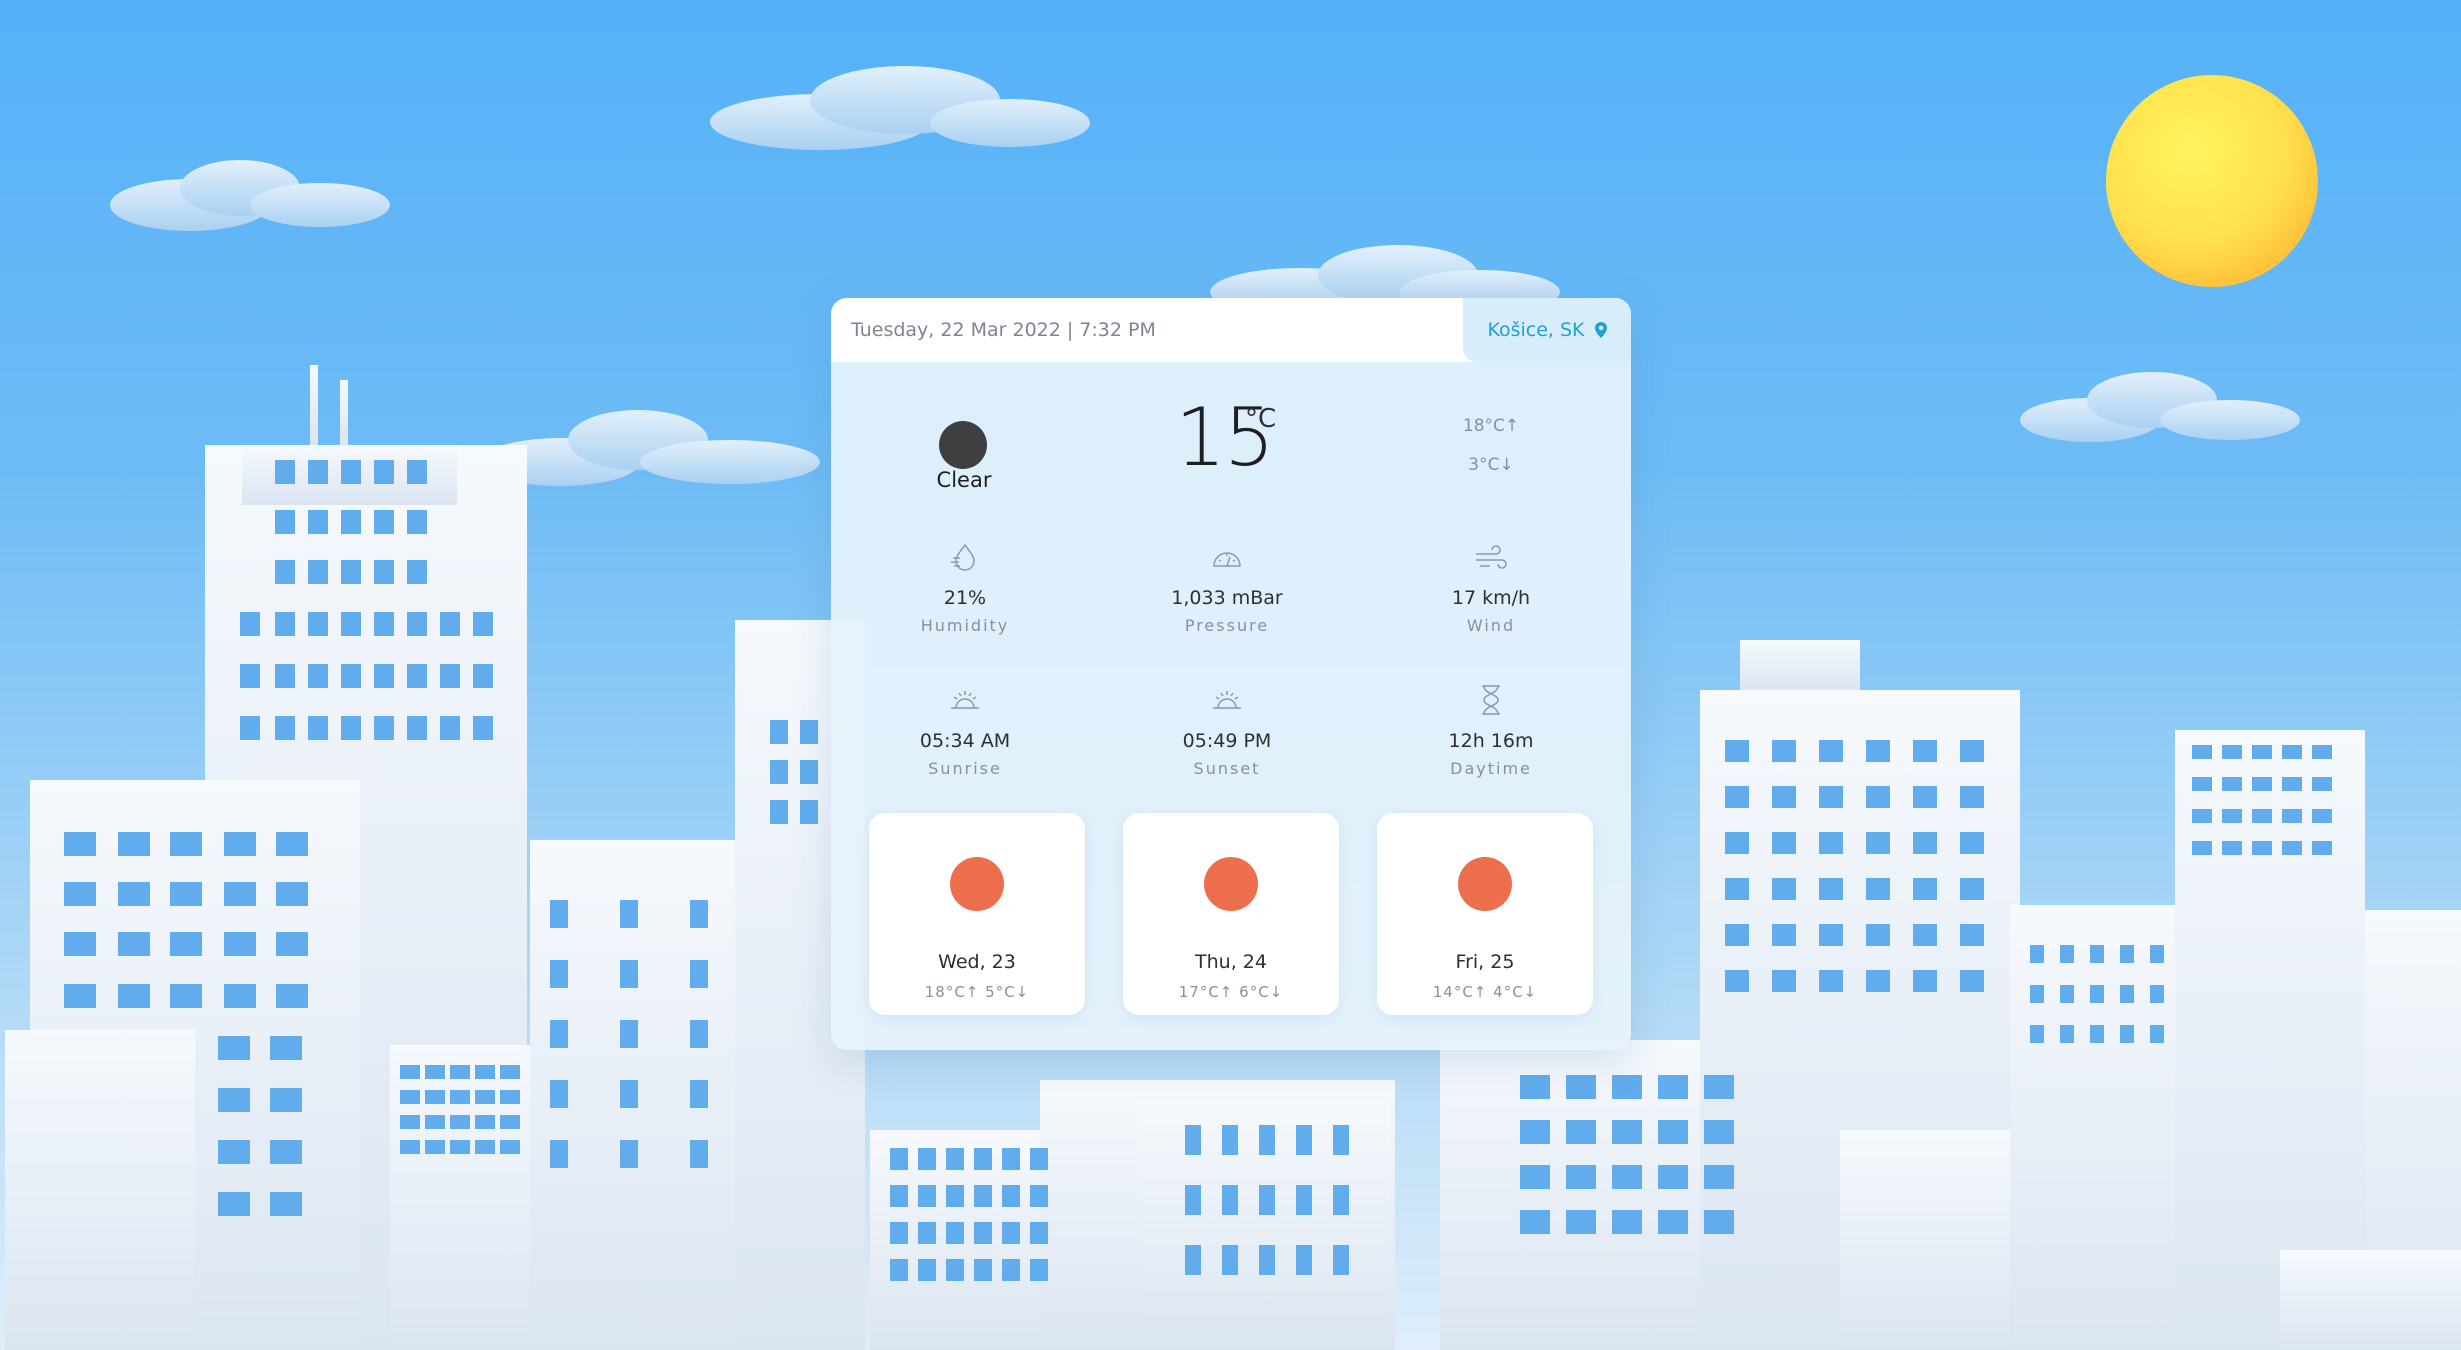 The width and height of the screenshot is (2461, 1350). What do you see at coordinates (963, 557) in the screenshot?
I see `humidity-icon` at bounding box center [963, 557].